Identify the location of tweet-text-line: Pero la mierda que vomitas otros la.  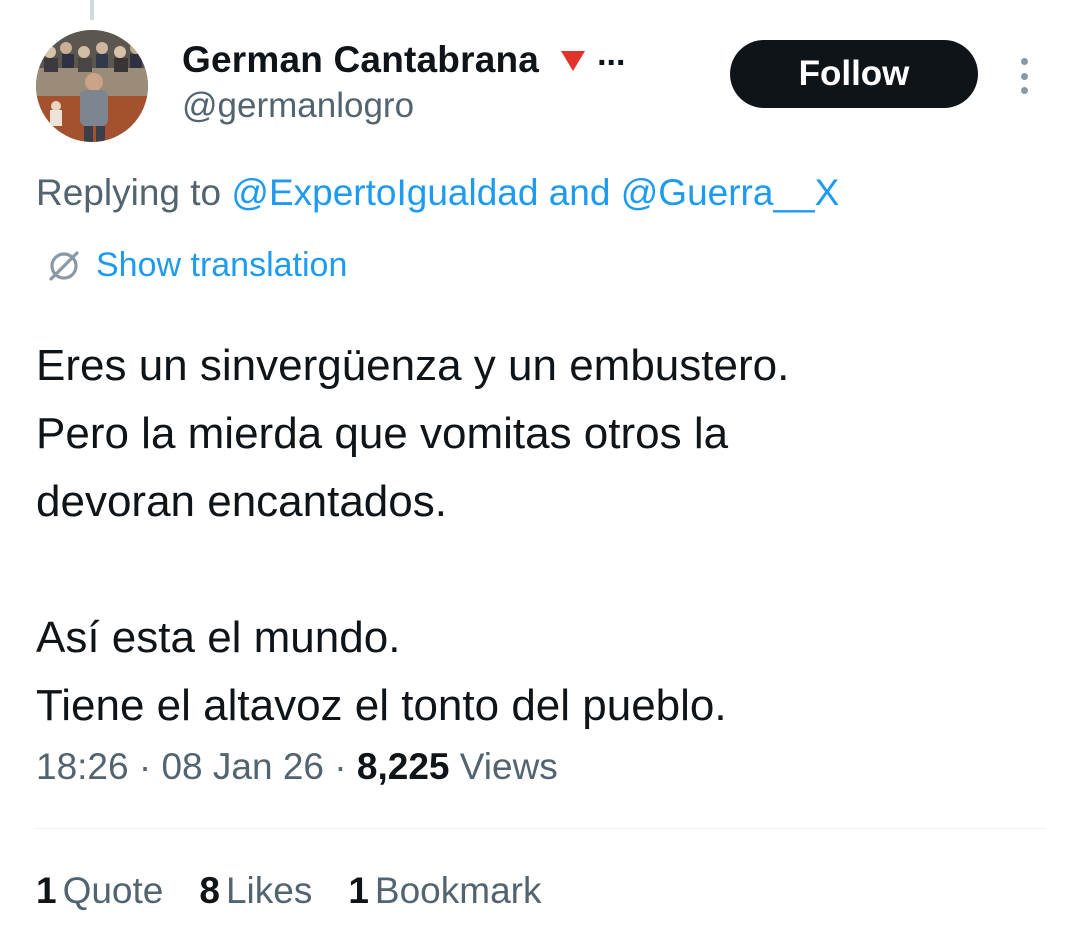
(382, 433).